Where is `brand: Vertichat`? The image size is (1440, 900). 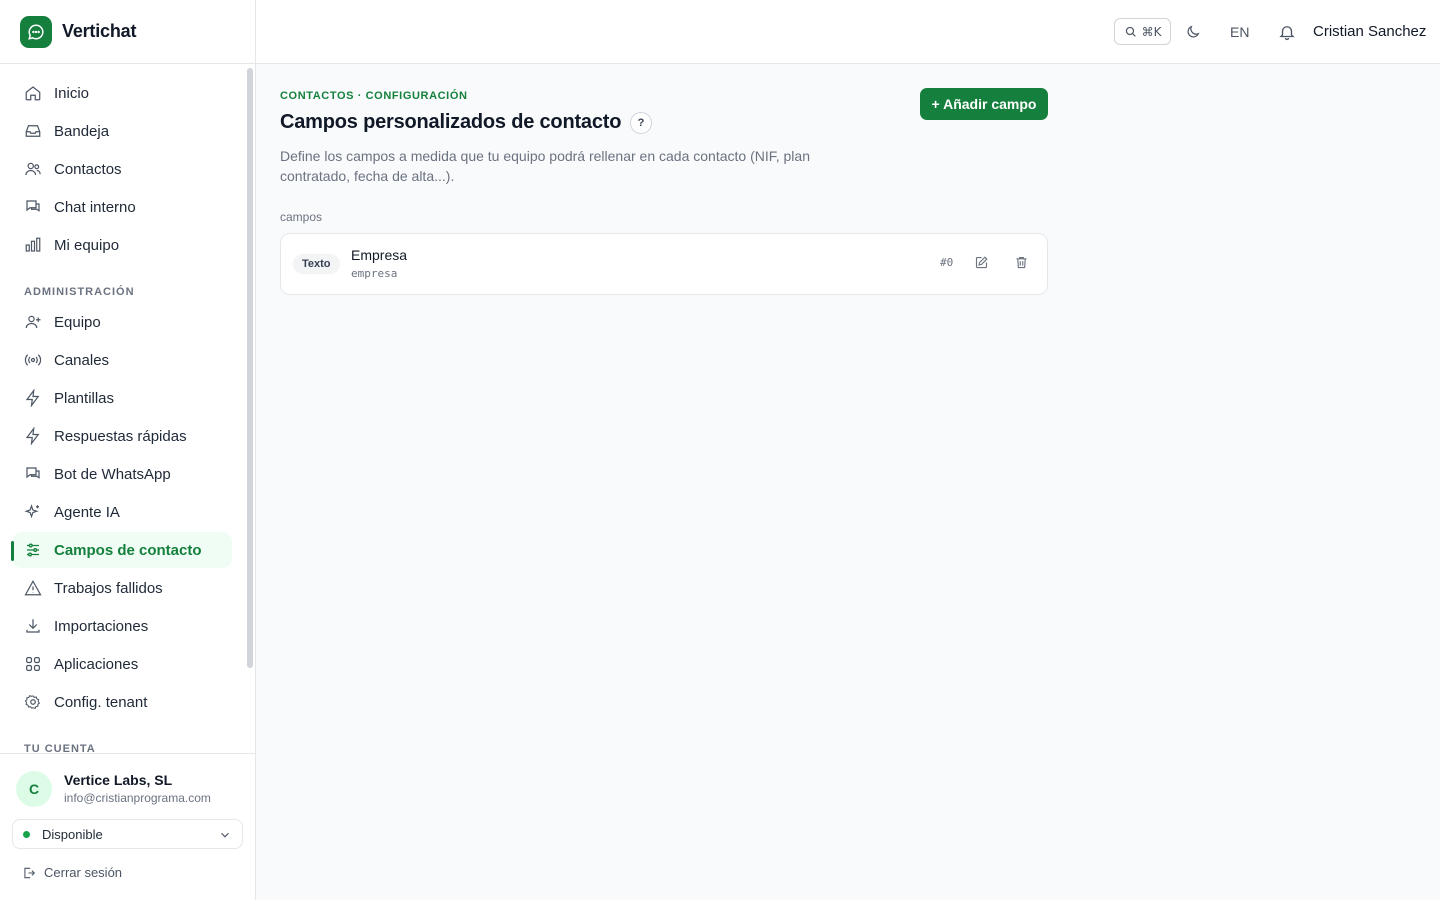 brand: Vertichat is located at coordinates (127, 32).